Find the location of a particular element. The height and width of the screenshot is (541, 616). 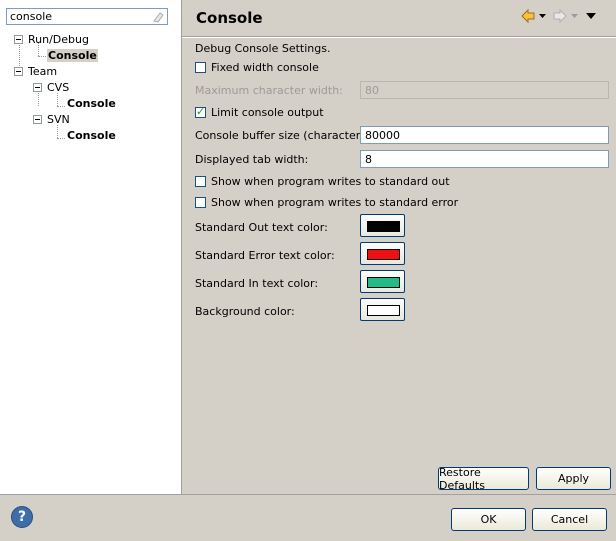

stdout-color-button is located at coordinates (382, 225).